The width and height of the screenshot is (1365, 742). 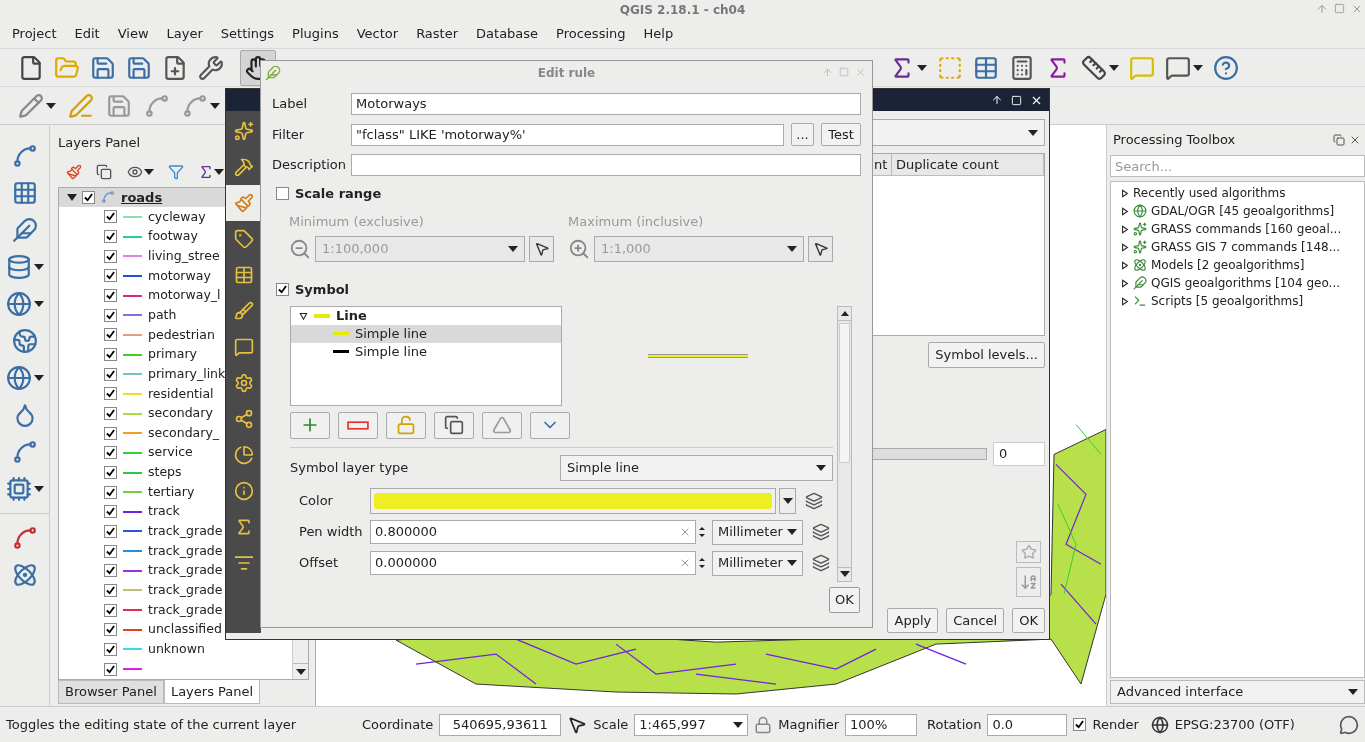 What do you see at coordinates (636, 221) in the screenshot?
I see `field-label: Maximum (inclusive)` at bounding box center [636, 221].